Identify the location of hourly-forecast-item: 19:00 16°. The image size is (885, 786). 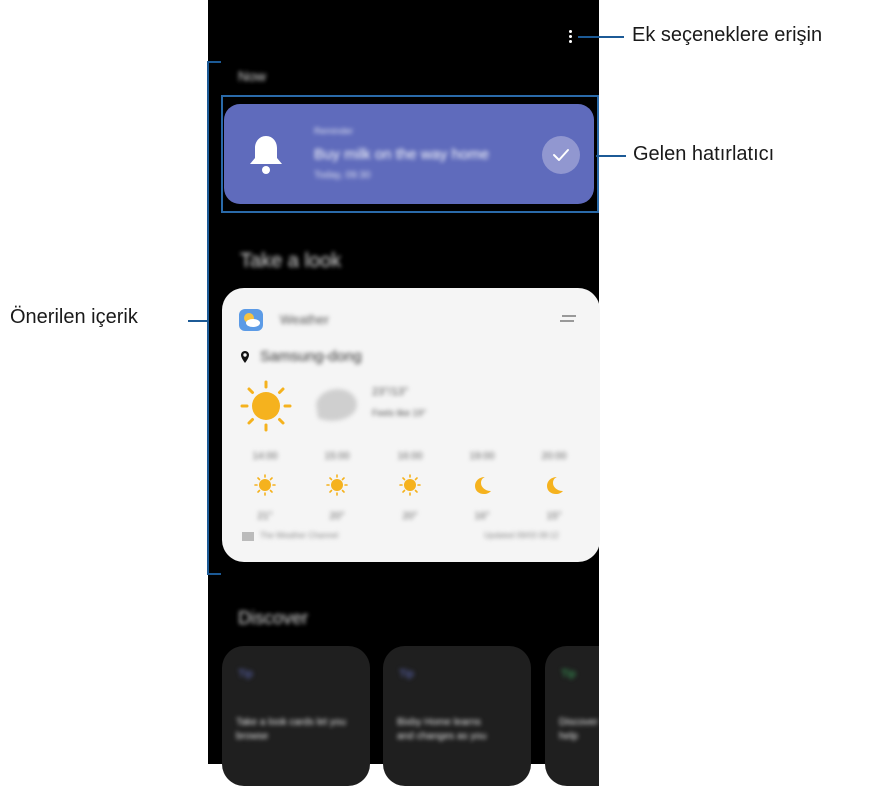
(482, 486).